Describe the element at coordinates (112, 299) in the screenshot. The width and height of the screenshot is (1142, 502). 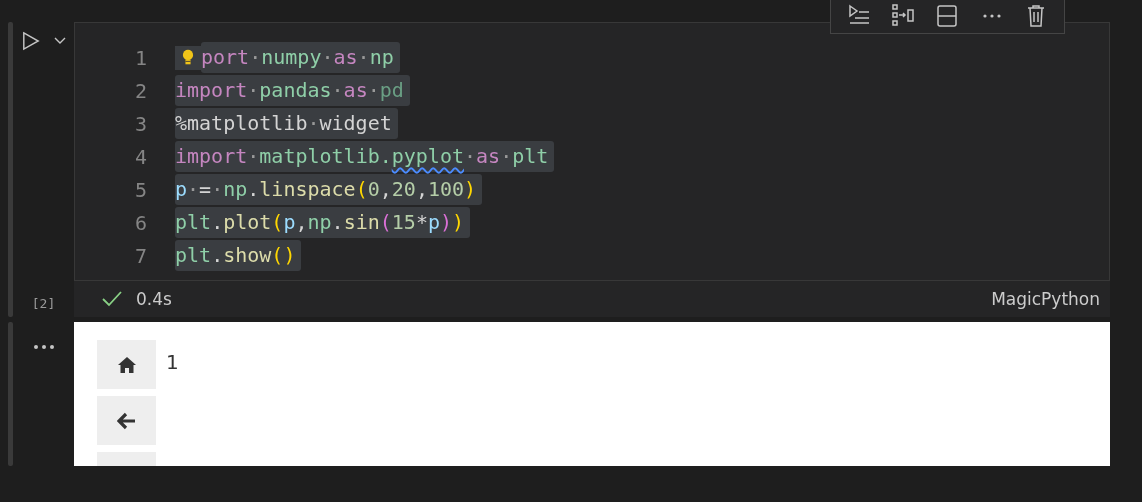
I see `check-icon` at that location.